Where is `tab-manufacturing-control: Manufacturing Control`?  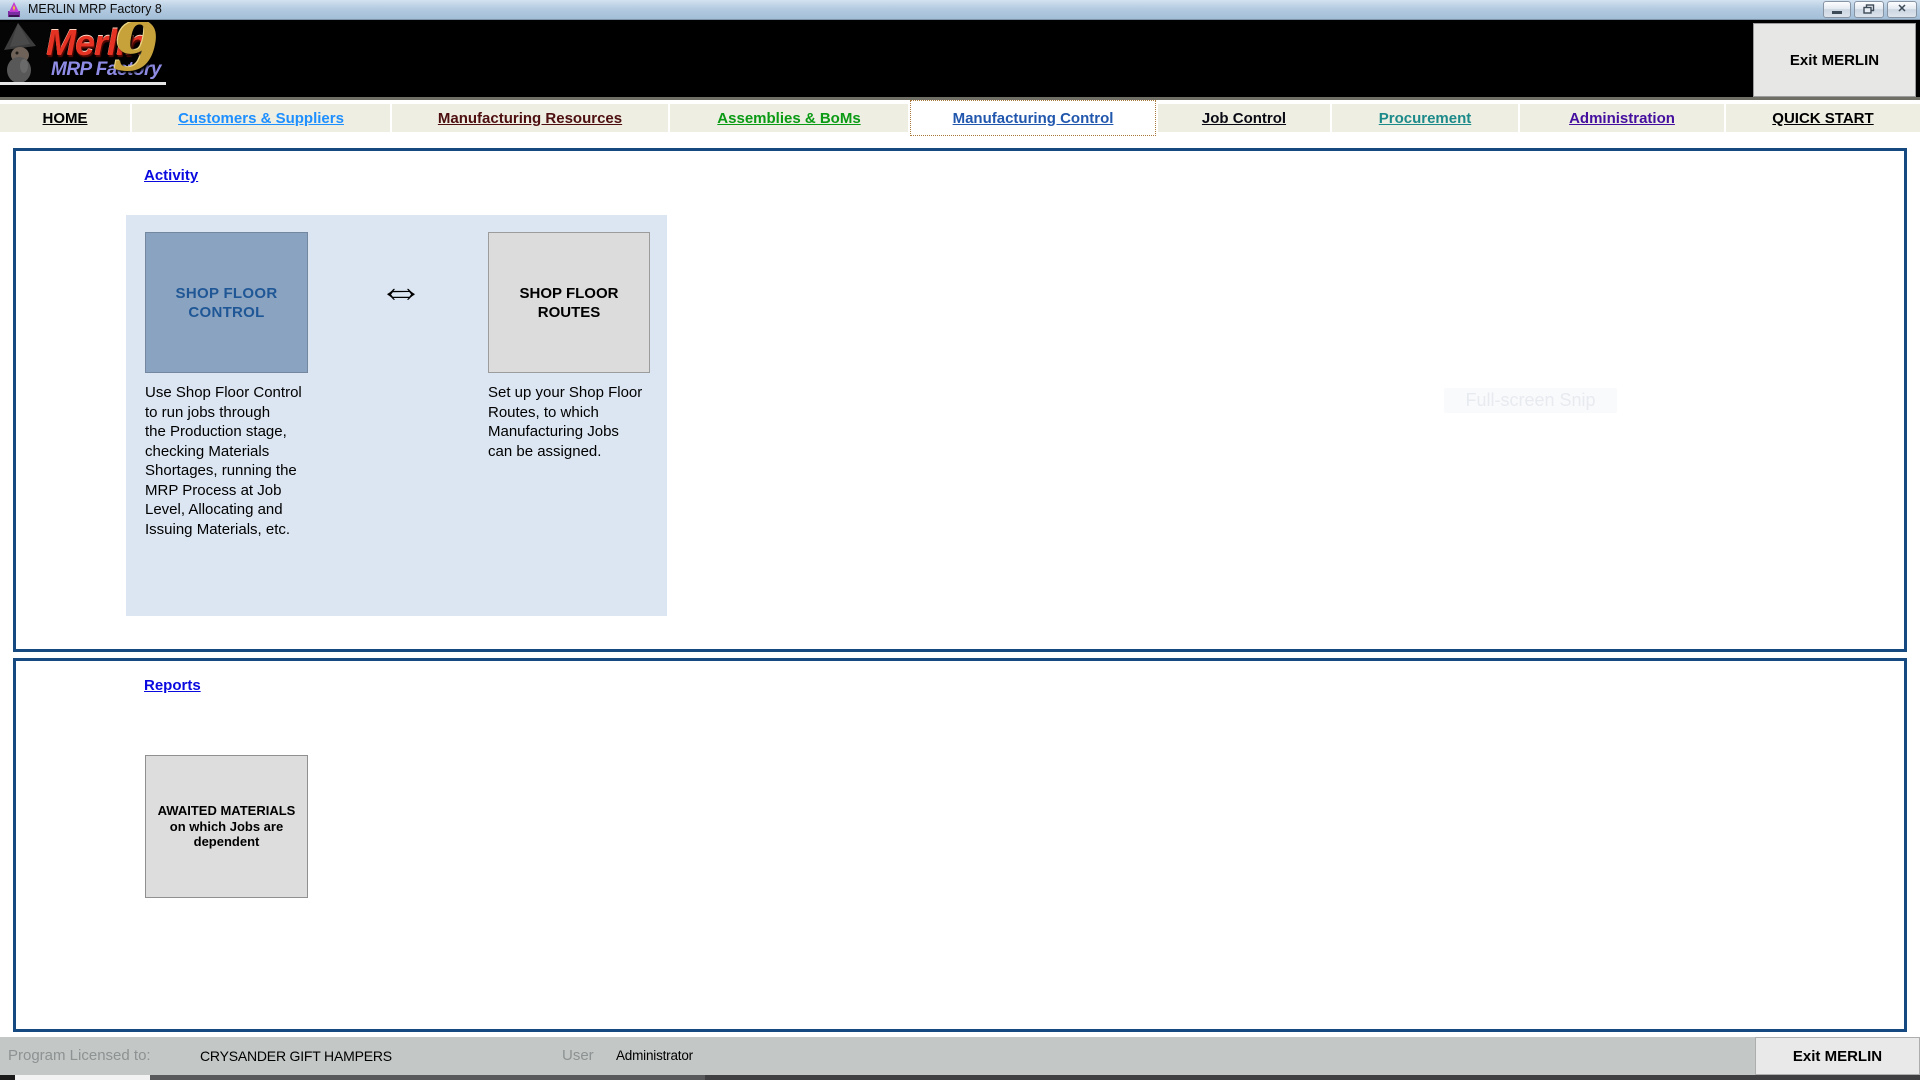 tab-manufacturing-control: Manufacturing Control is located at coordinates (1033, 118).